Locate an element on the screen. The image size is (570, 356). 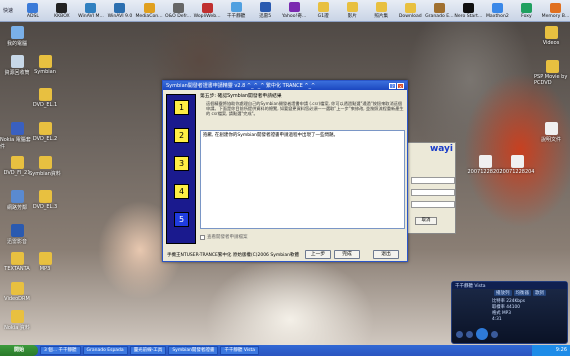
desktop-icon-dvd1: DVD_EL.1 is located at coordinates (45, 98).